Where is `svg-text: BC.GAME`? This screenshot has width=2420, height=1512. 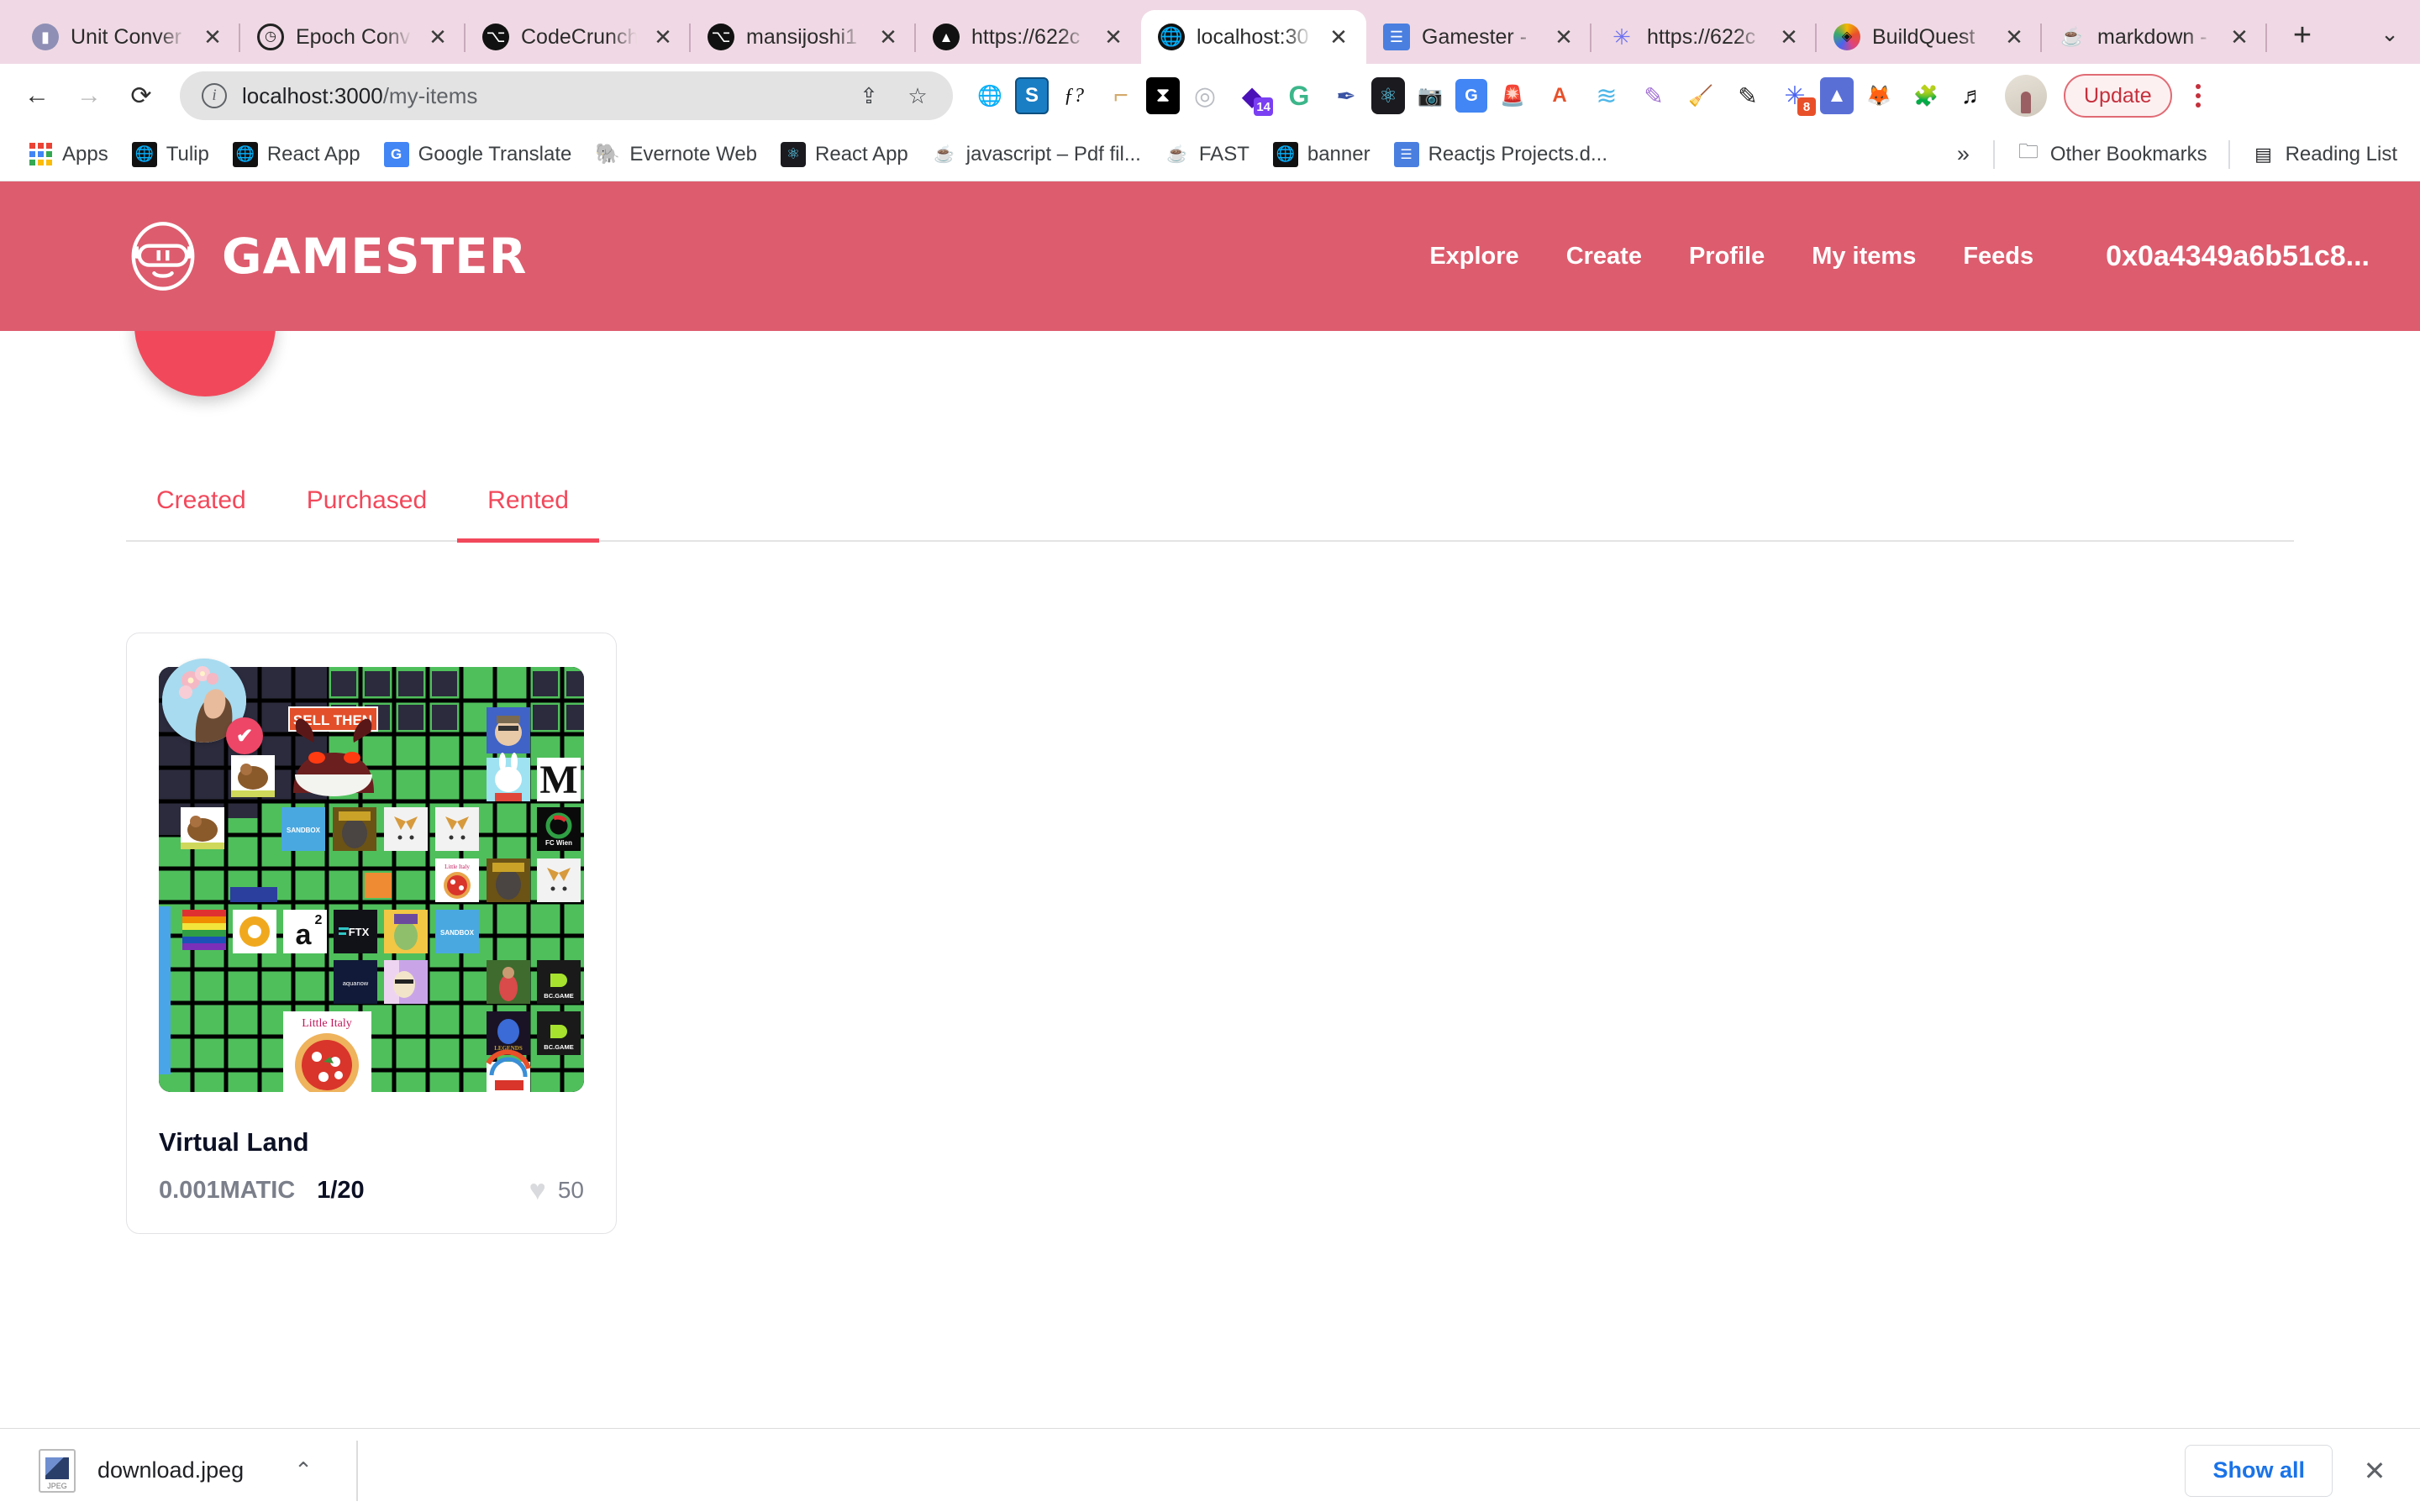
svg-text: BC.GAME is located at coordinates (558, 996).